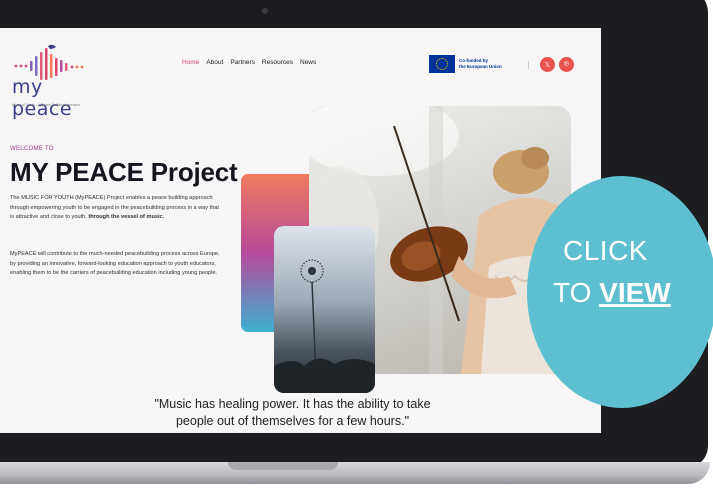 This screenshot has width=713, height=495. I want to click on nav-resources: Resources, so click(277, 62).